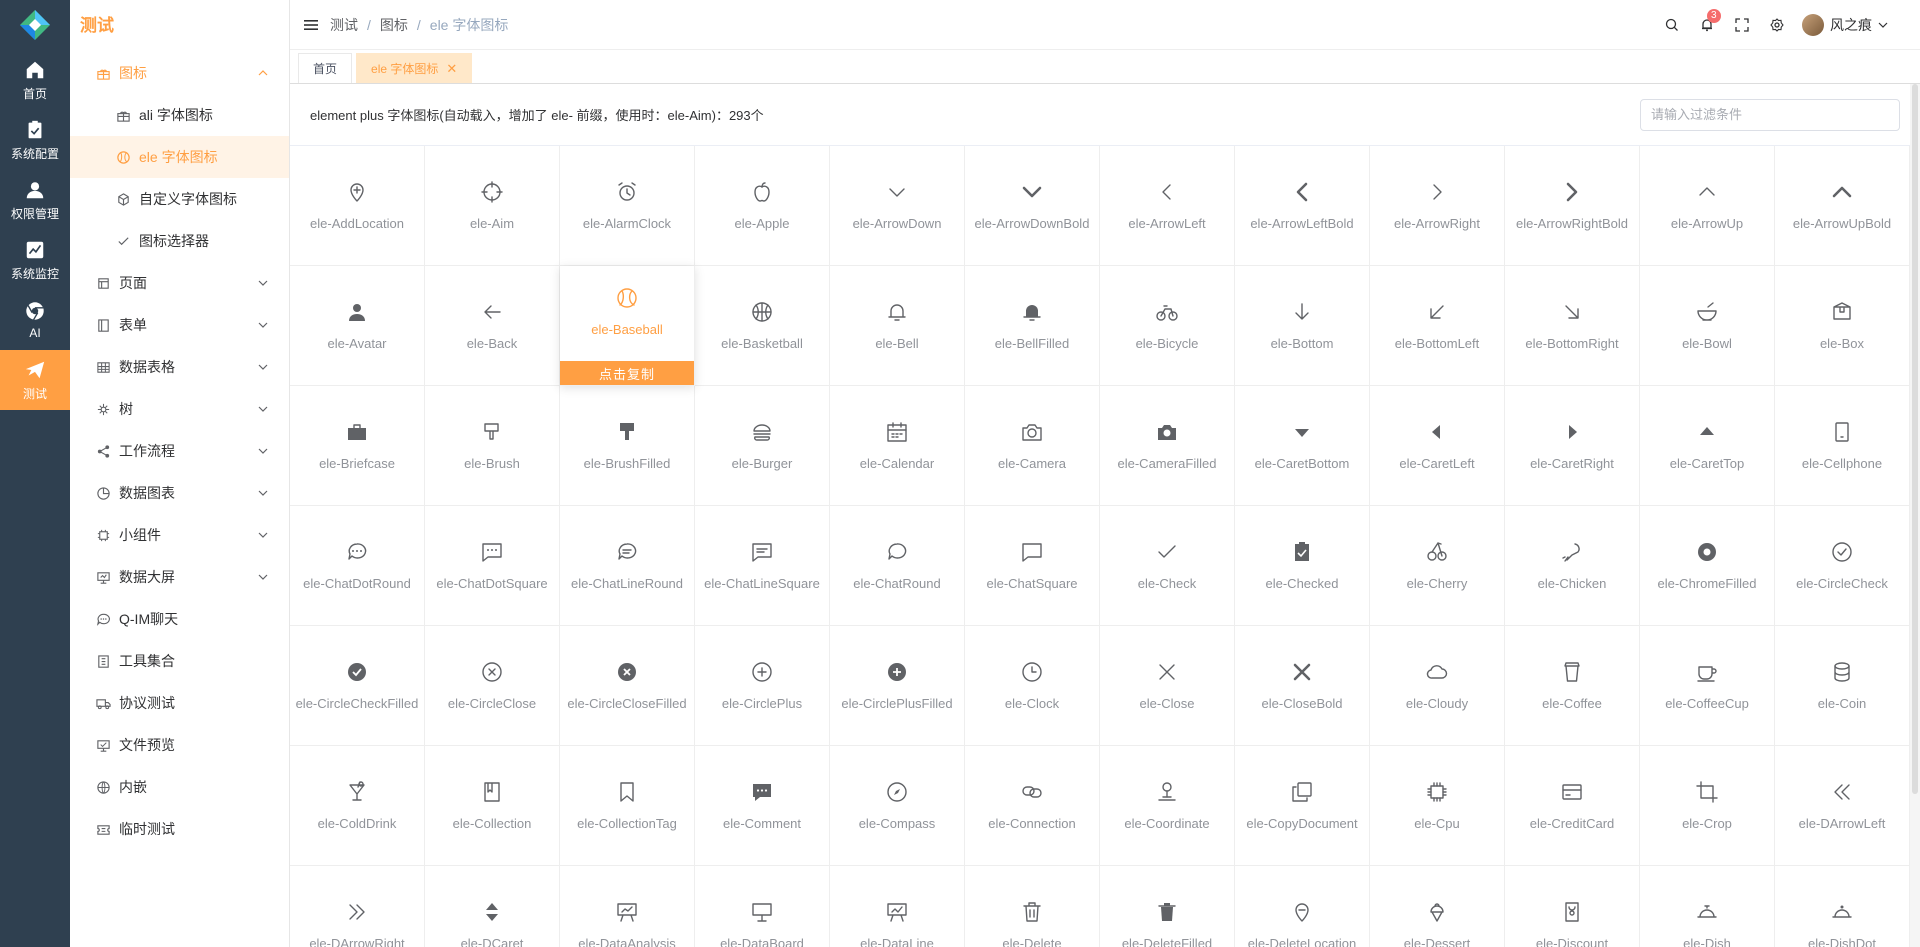 This screenshot has width=1920, height=947. What do you see at coordinates (179, 325) in the screenshot?
I see `submenu-item: 表单` at bounding box center [179, 325].